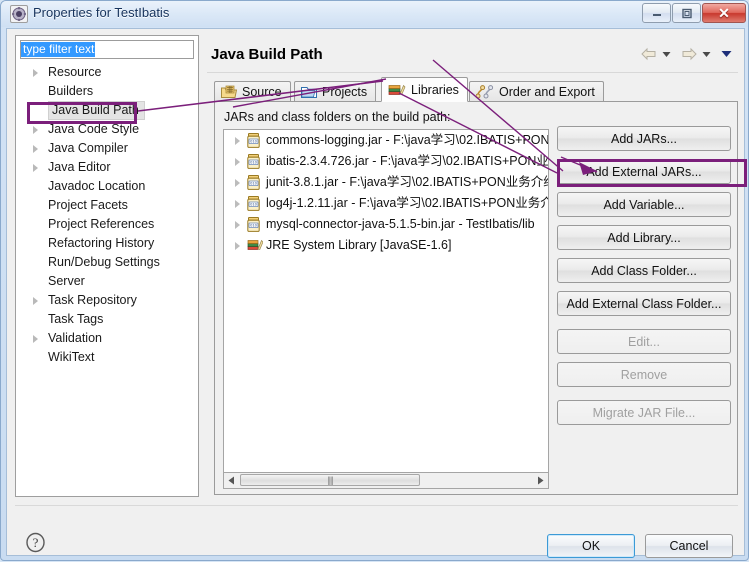 The image size is (749, 562). I want to click on forward-chevron-down-icon, so click(706, 54).